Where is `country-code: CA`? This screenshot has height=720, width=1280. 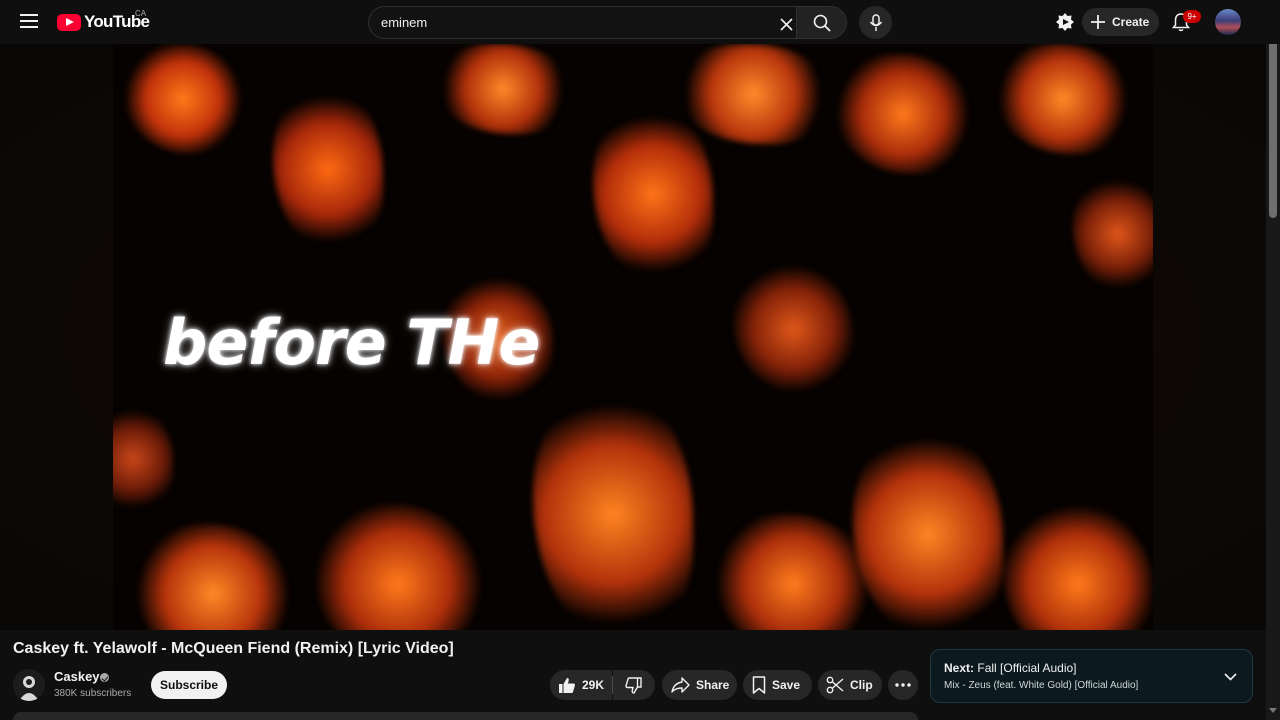 country-code: CA is located at coordinates (141, 13).